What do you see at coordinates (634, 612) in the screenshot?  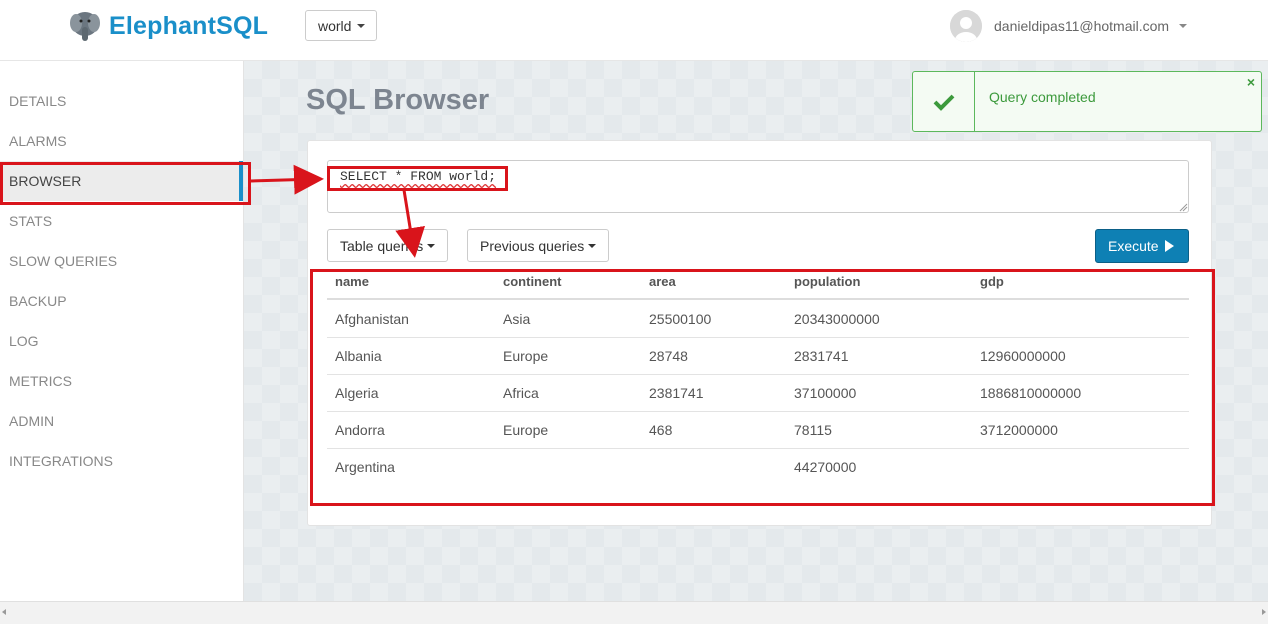 I see `horizontal-scrollbar` at bounding box center [634, 612].